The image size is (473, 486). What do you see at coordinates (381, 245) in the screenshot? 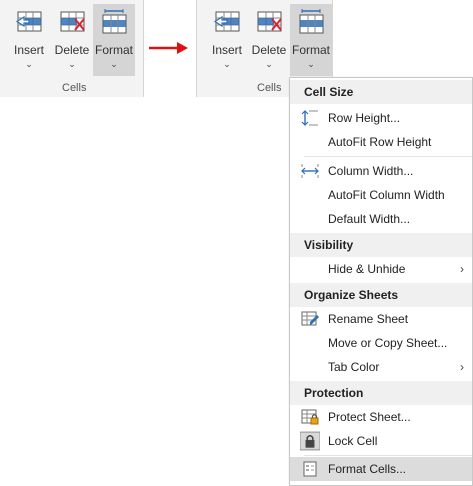
I see `visibility-header: Visibility` at bounding box center [381, 245].